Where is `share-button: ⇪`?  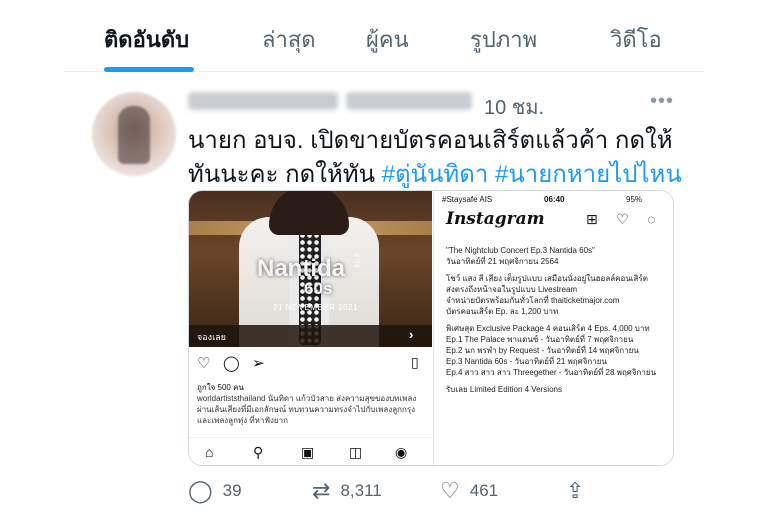 share-button: ⇪ is located at coordinates (580, 491).